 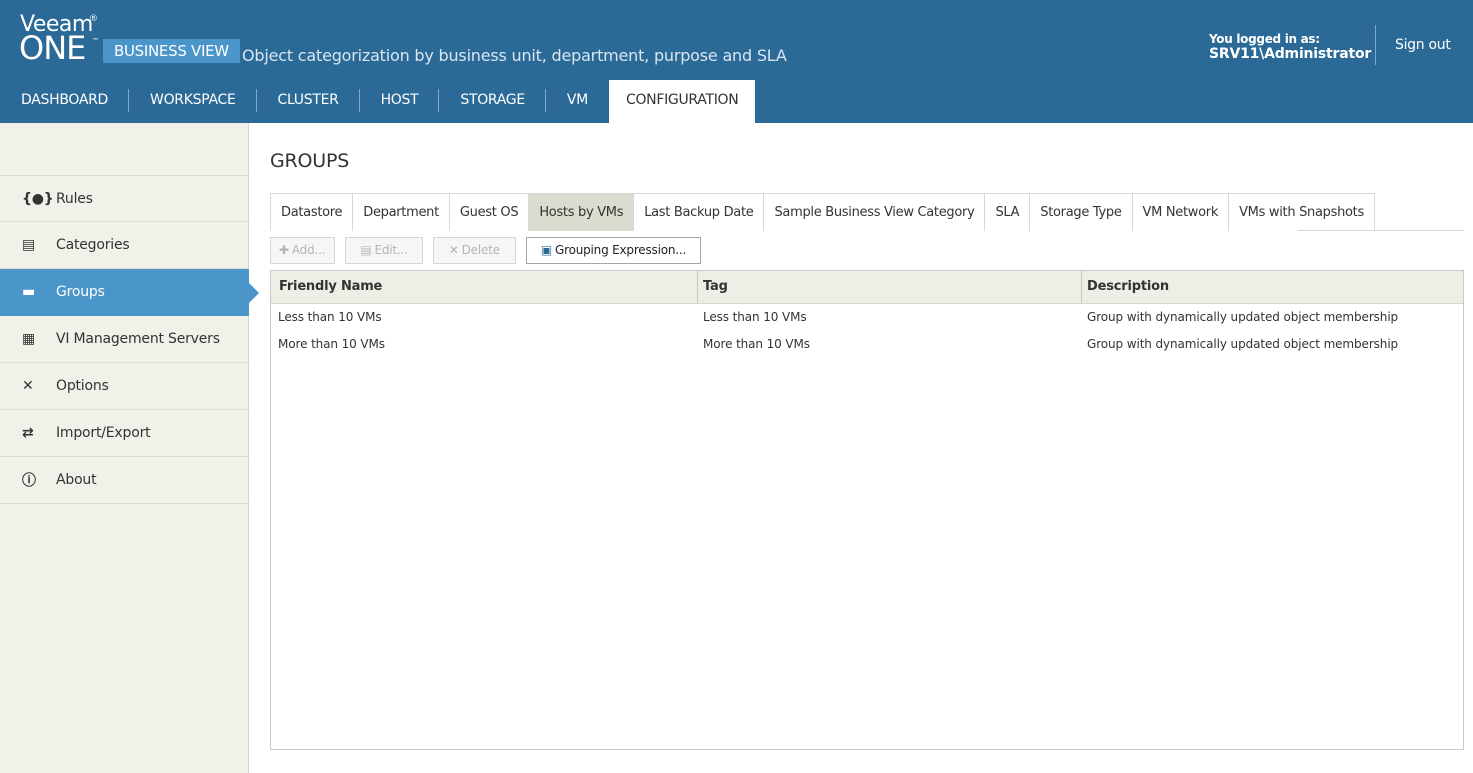 What do you see at coordinates (93, 245) in the screenshot?
I see `sidebar-item-label: Categories` at bounding box center [93, 245].